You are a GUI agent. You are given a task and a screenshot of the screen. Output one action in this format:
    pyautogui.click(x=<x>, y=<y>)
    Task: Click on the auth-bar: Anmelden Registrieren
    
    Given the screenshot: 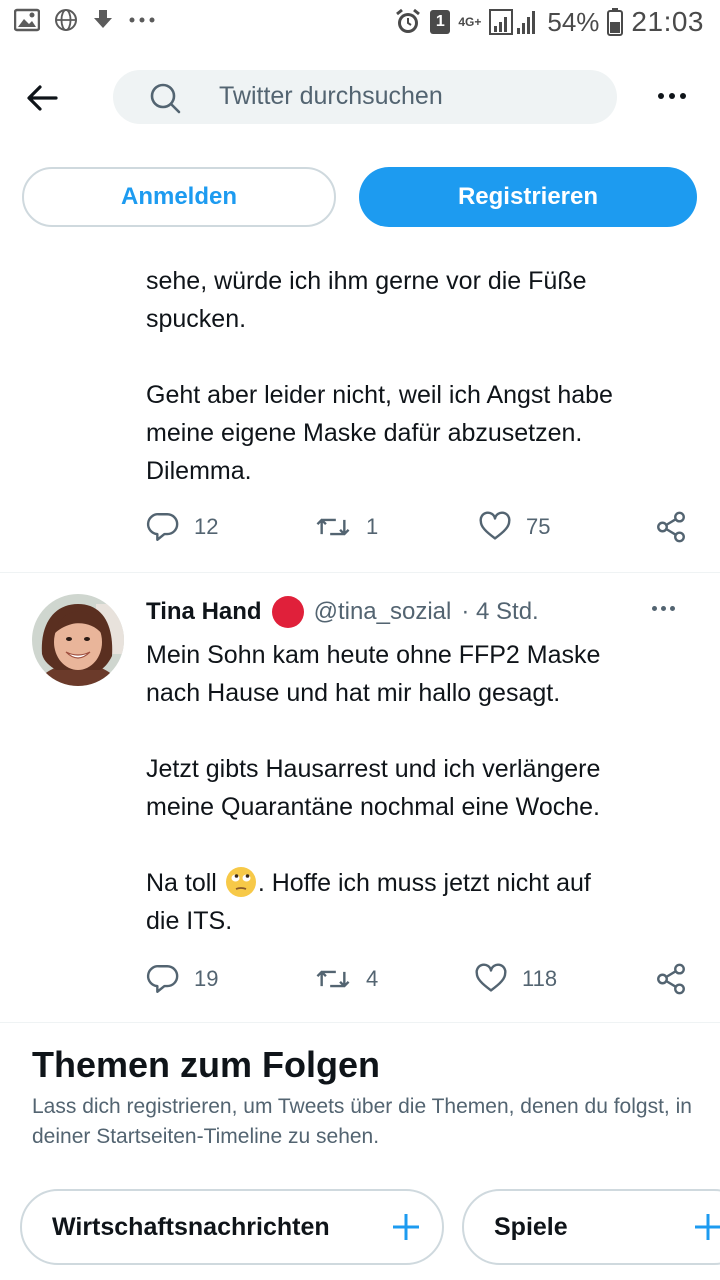 What is the action you would take?
    pyautogui.click(x=360, y=196)
    